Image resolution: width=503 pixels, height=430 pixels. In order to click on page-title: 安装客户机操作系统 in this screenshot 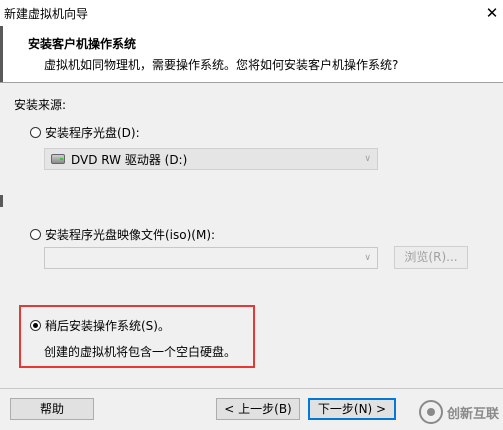, I will do `click(82, 44)`.